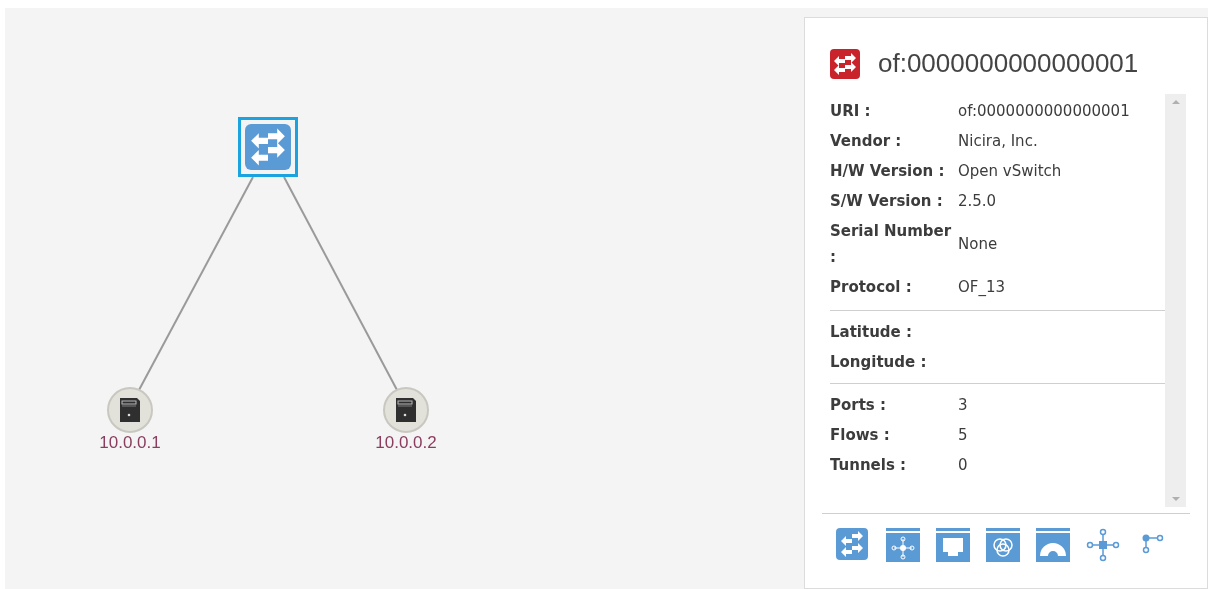 The image size is (1208, 589). What do you see at coordinates (963, 405) in the screenshot?
I see `property-value: 3` at bounding box center [963, 405].